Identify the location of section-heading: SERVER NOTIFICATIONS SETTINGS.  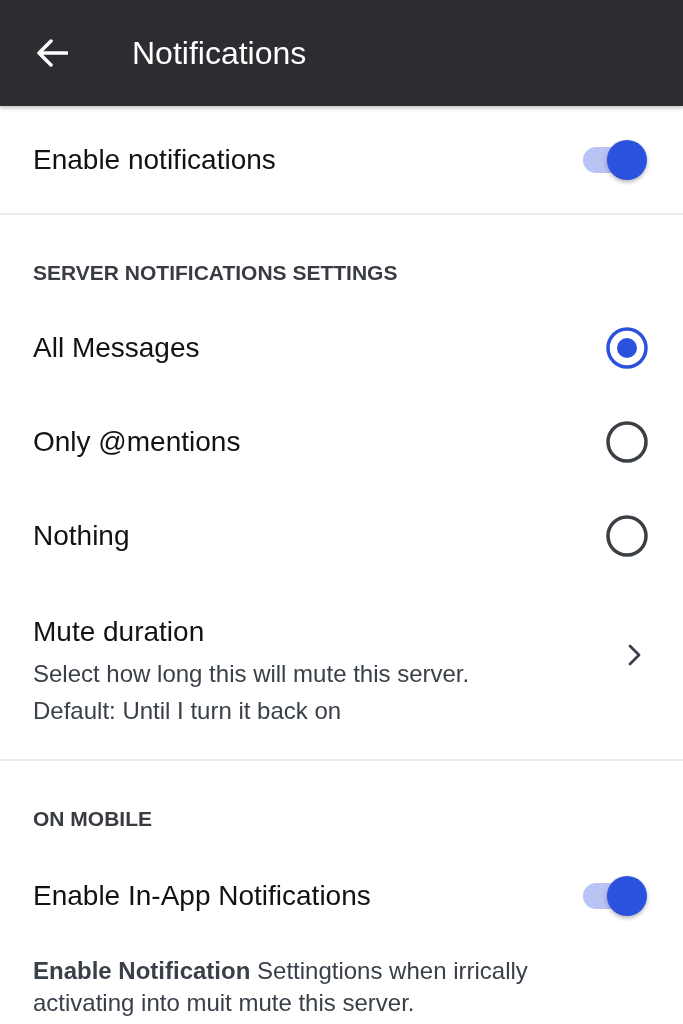
(215, 273).